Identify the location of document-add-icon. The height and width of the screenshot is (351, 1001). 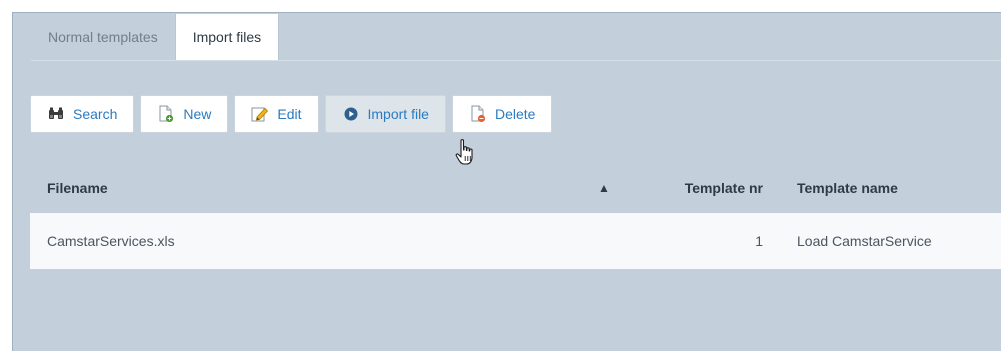
(166, 114).